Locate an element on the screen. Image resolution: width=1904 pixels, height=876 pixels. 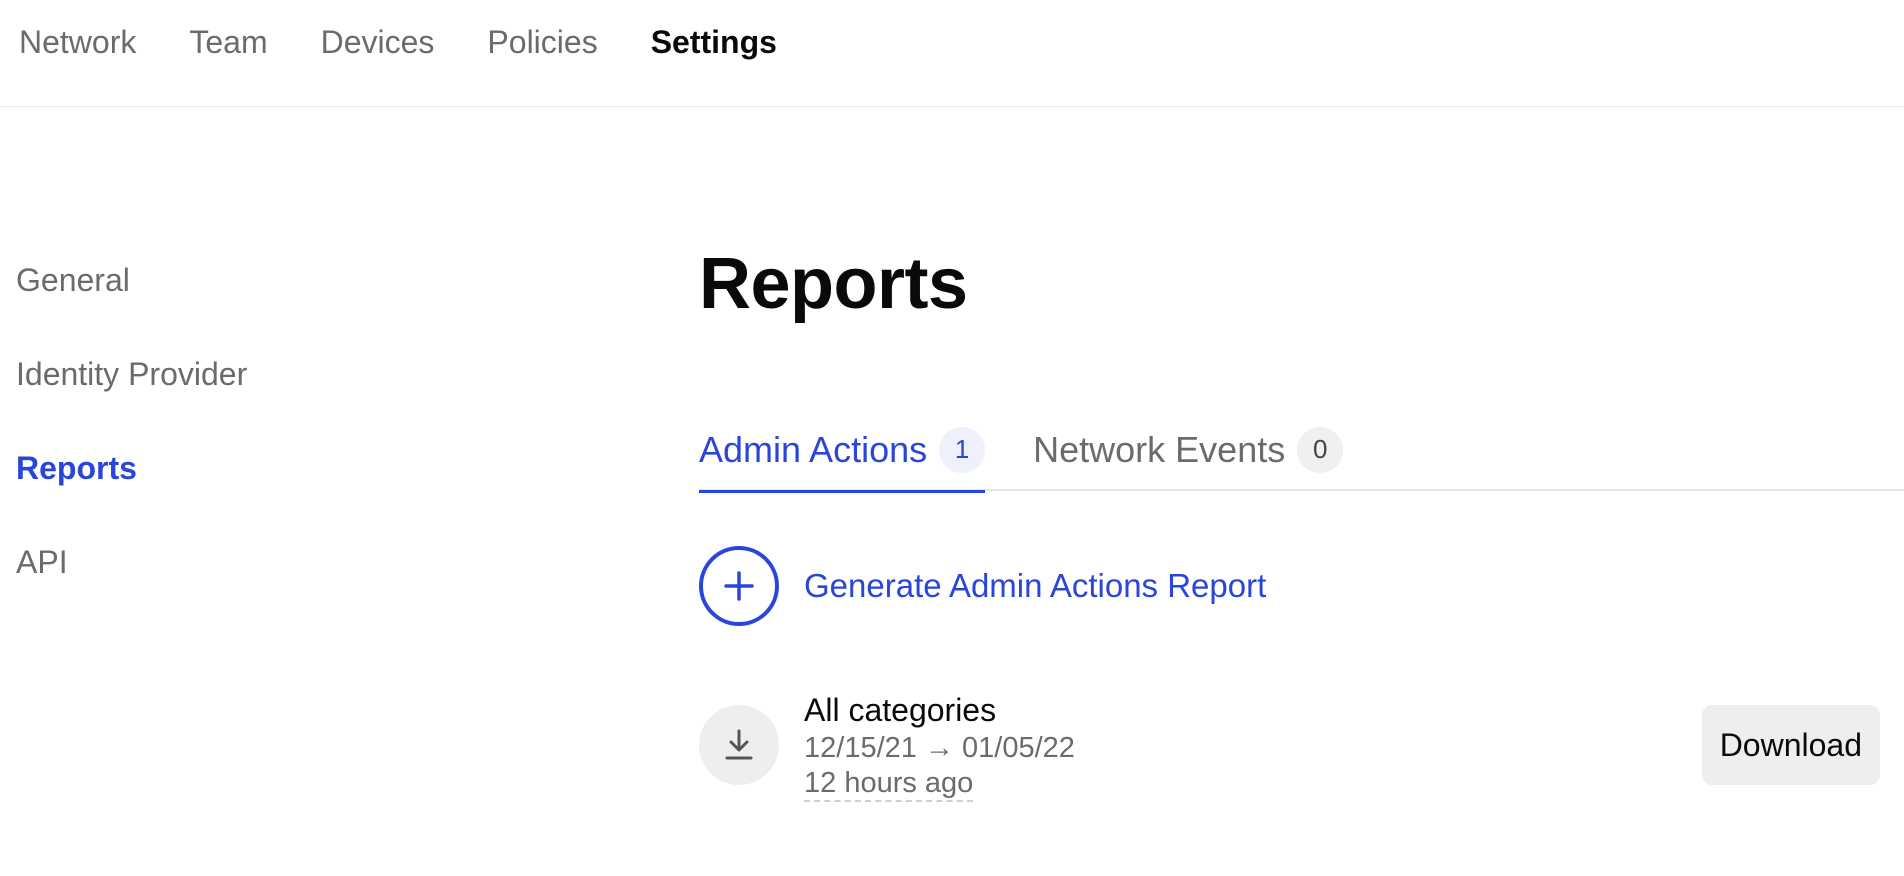
download-button: Download is located at coordinates (1790, 745).